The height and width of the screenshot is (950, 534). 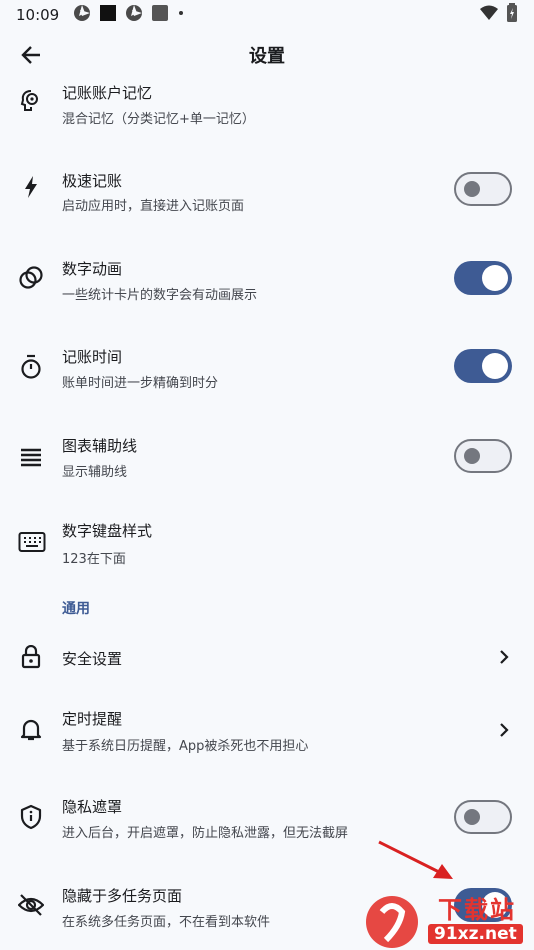 What do you see at coordinates (267, 190) in the screenshot?
I see `setting-quick-entry: 极速记账 启动应用时，直接进入记账页面` at bounding box center [267, 190].